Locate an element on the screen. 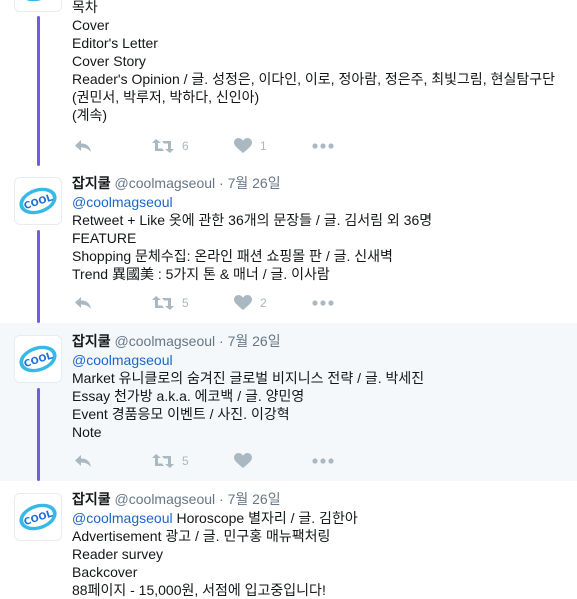 The width and height of the screenshot is (577, 599). like-button: 1 is located at coordinates (250, 146).